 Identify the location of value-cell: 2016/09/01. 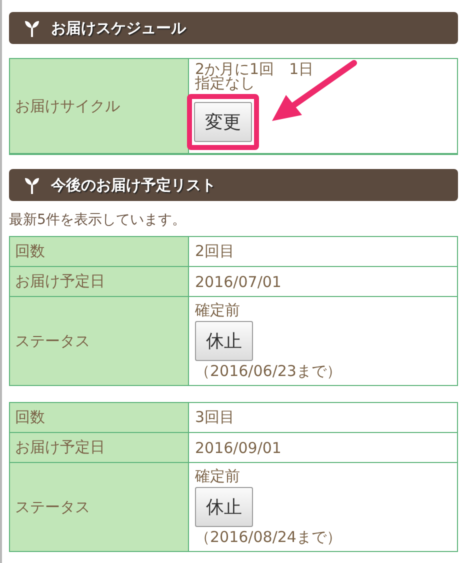
(323, 448).